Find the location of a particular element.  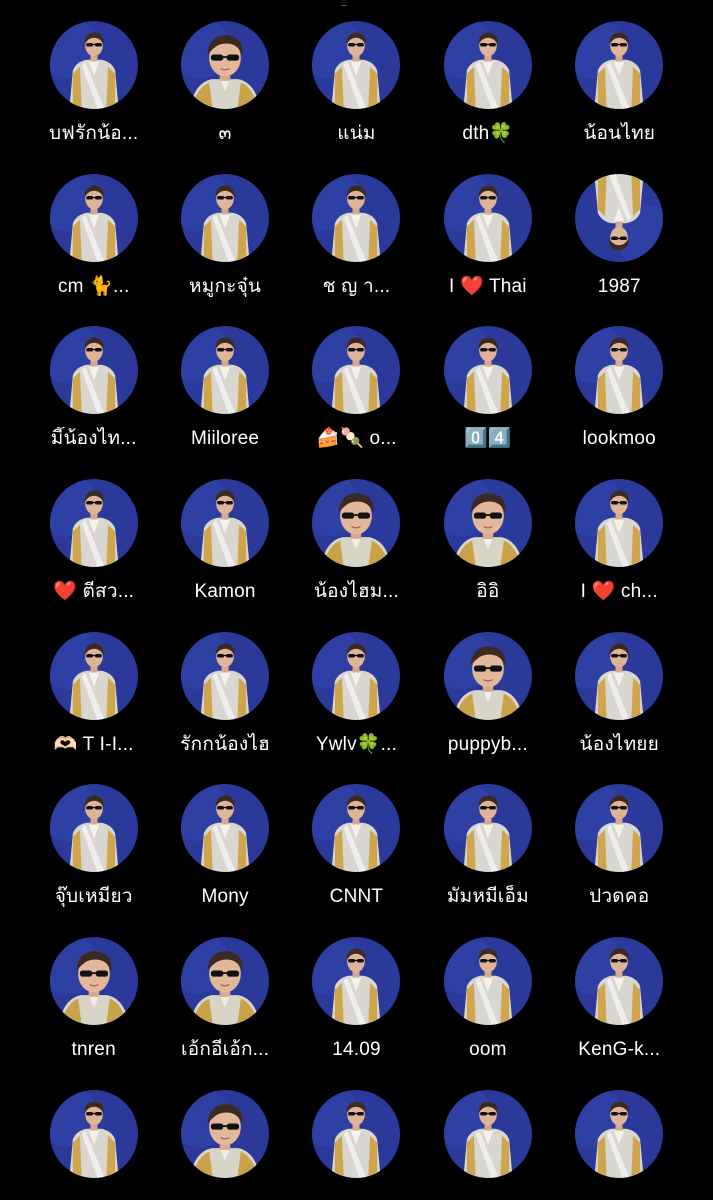

profile-item: 14.09 is located at coordinates (356, 1013).